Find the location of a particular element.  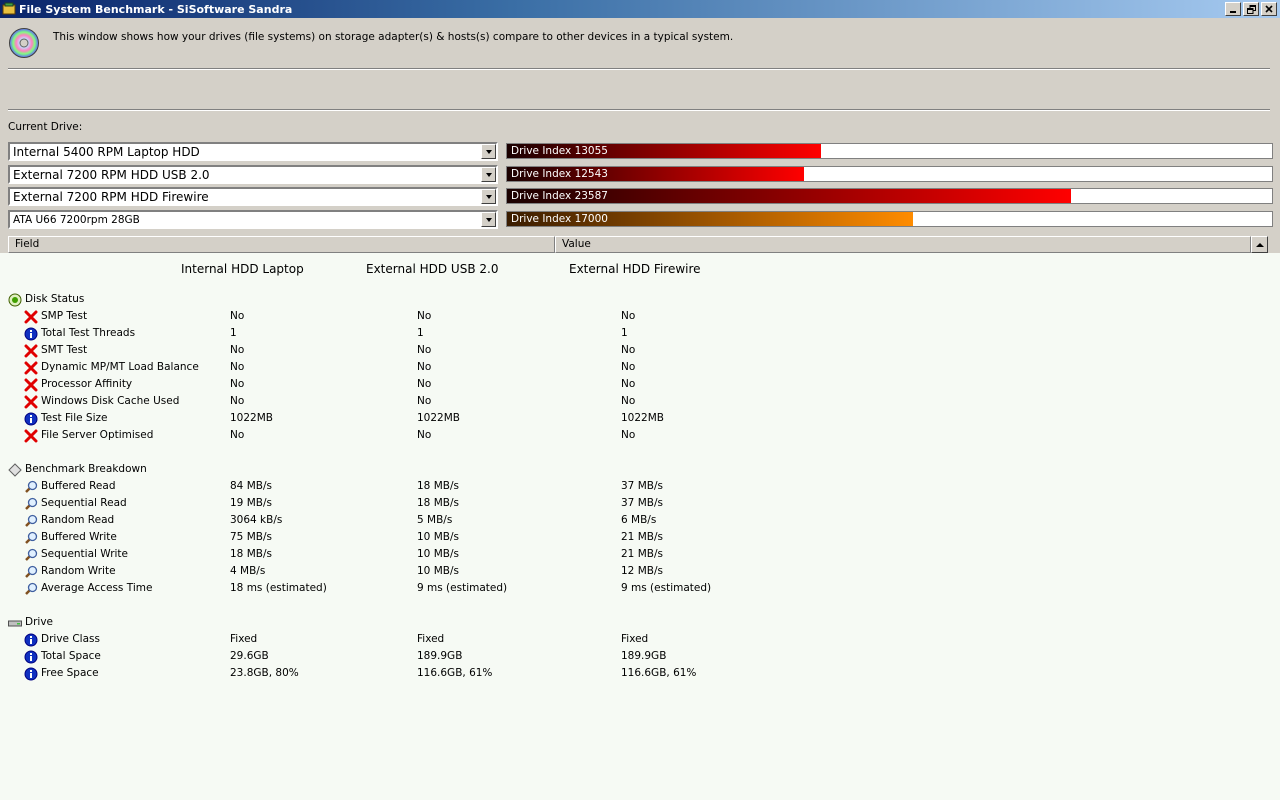

table-row: Processor Affinity No No No is located at coordinates (640, 385).